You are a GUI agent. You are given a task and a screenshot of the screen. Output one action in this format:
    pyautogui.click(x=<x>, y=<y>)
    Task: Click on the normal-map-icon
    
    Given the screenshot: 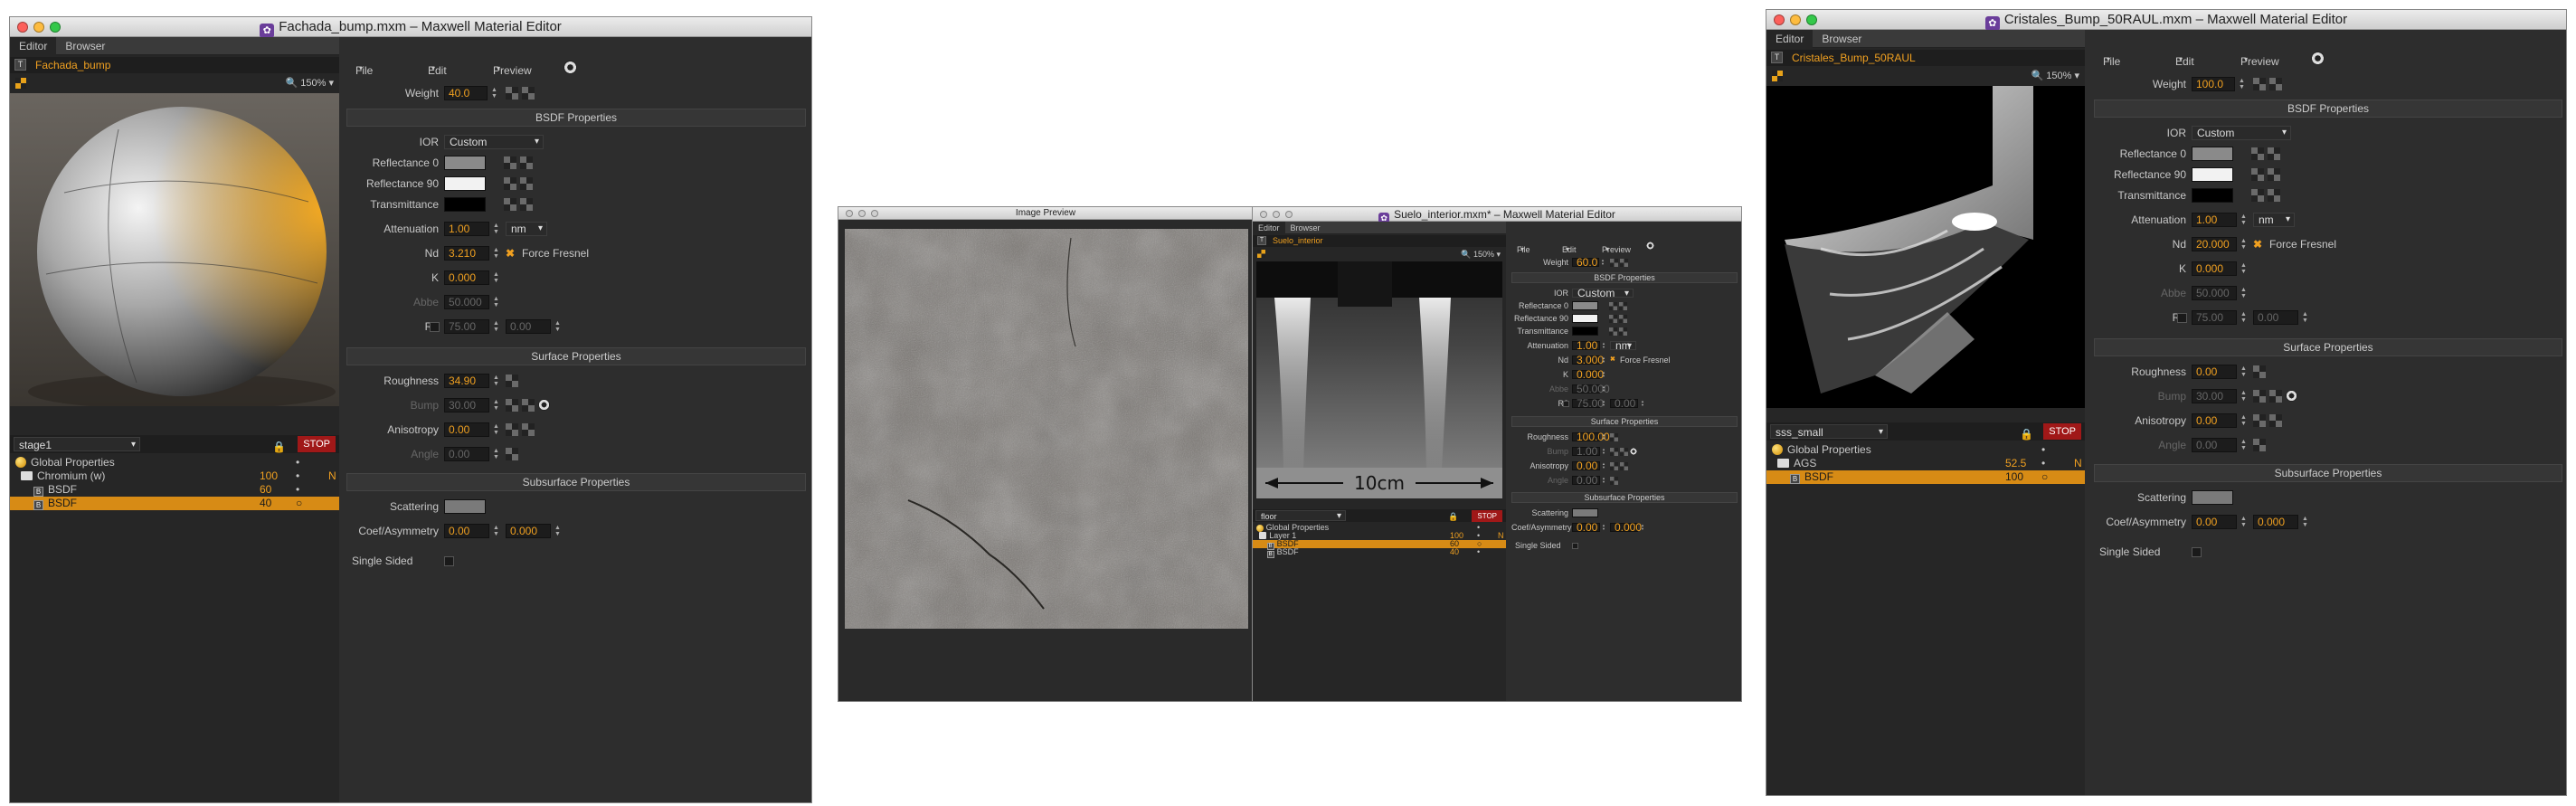 What is the action you would take?
    pyautogui.click(x=544, y=405)
    